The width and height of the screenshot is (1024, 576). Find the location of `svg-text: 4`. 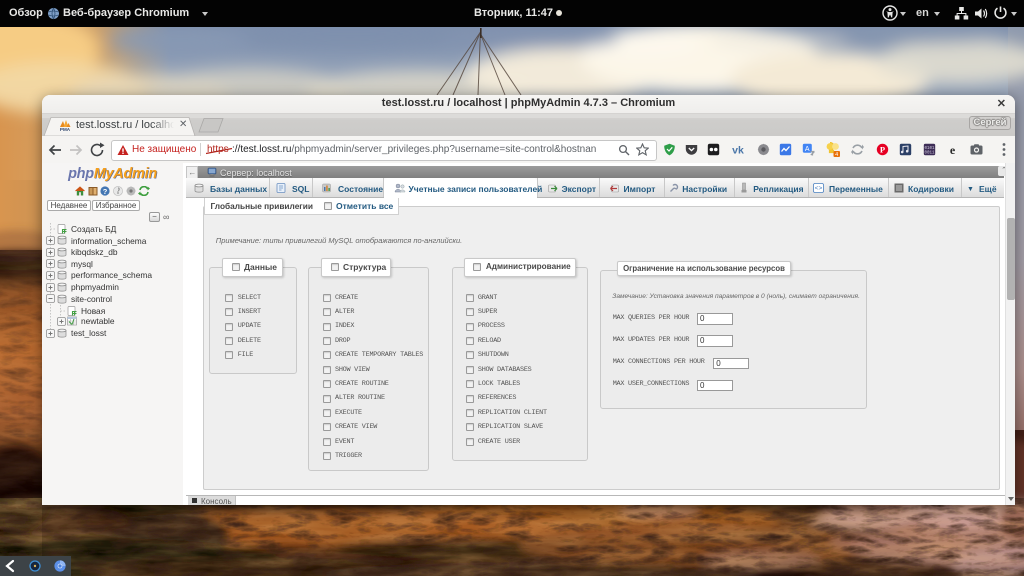

svg-text: 4 is located at coordinates (836, 154).